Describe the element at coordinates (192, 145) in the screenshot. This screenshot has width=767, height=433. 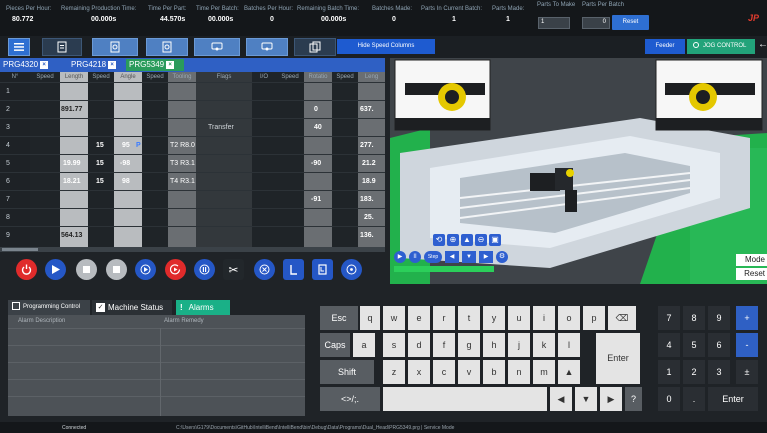
I see `table-row: 4 15 95 P T2 R8.0 277.` at that location.